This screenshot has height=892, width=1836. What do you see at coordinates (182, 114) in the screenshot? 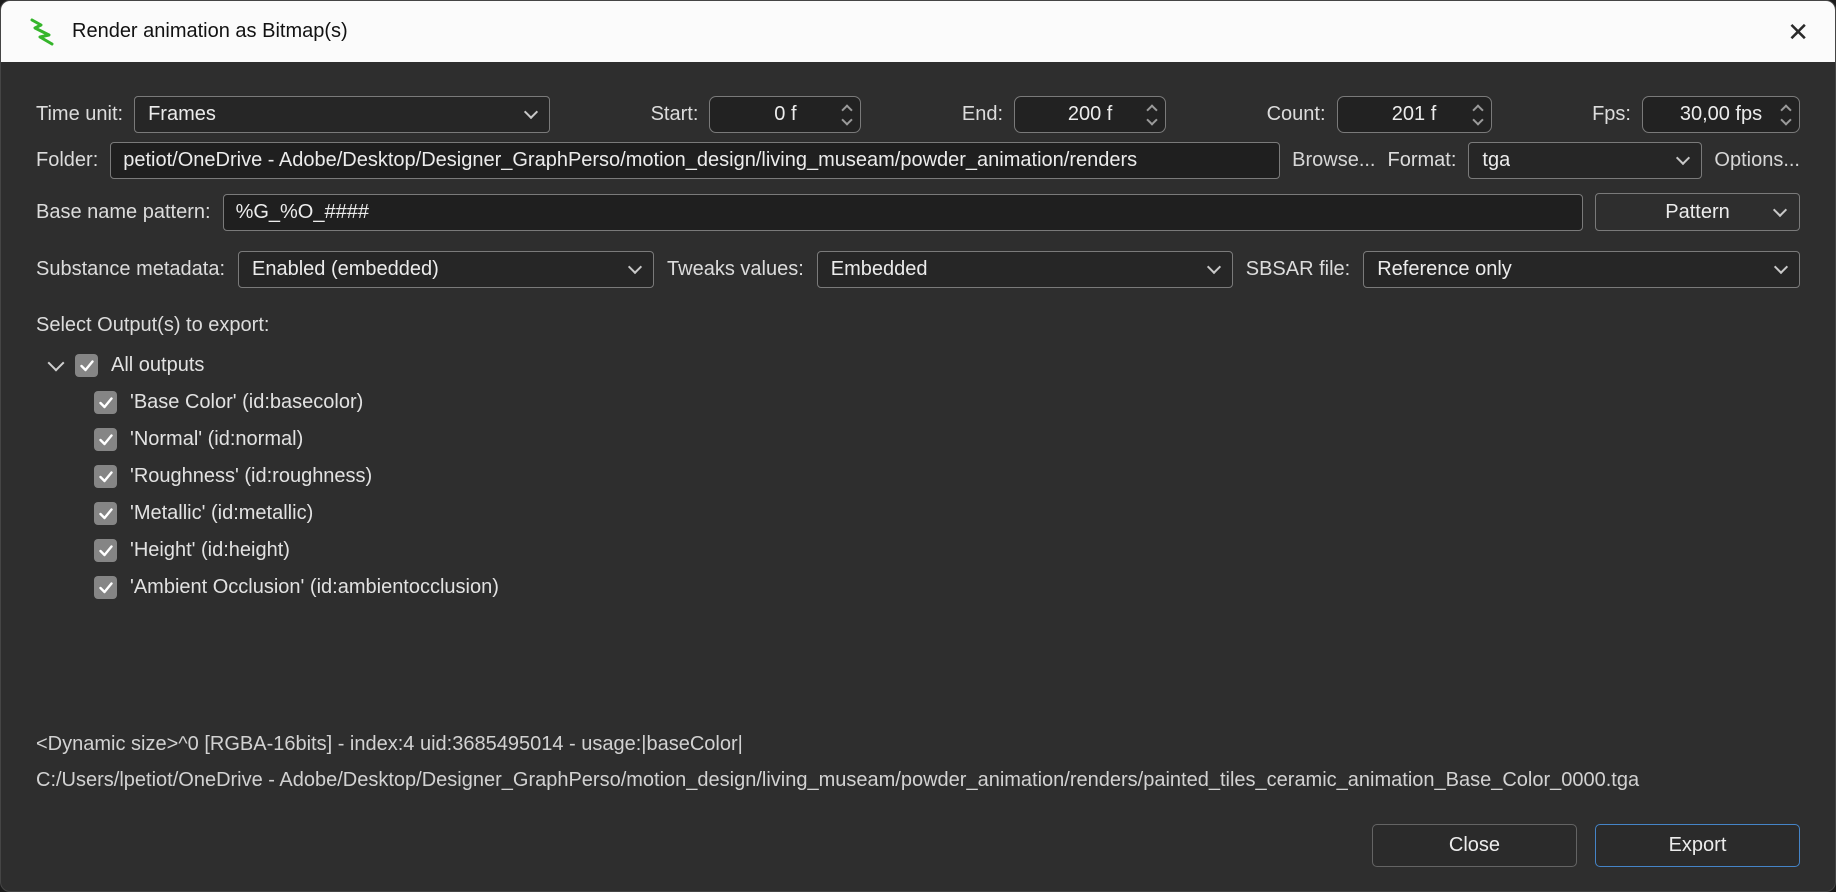
I see `time-unit-value: Frames` at bounding box center [182, 114].